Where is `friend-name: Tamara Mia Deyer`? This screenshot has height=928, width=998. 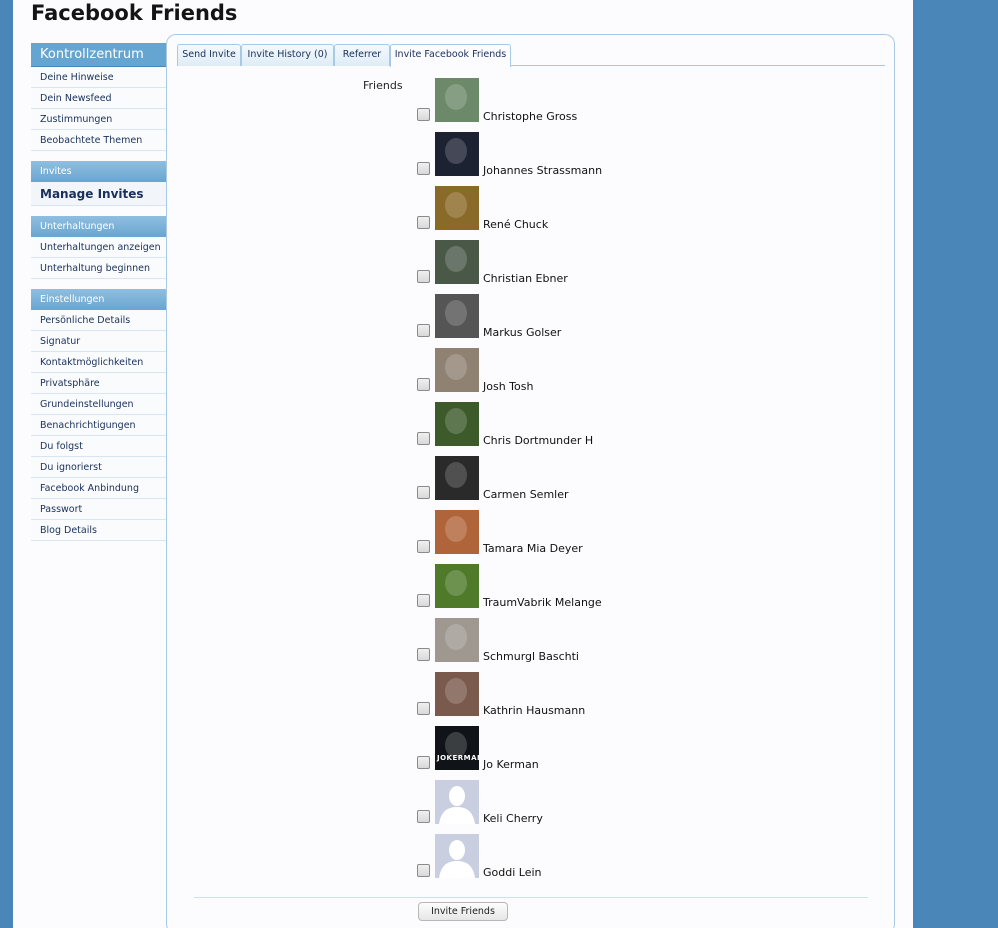
friend-name: Tamara Mia Deyer is located at coordinates (533, 548).